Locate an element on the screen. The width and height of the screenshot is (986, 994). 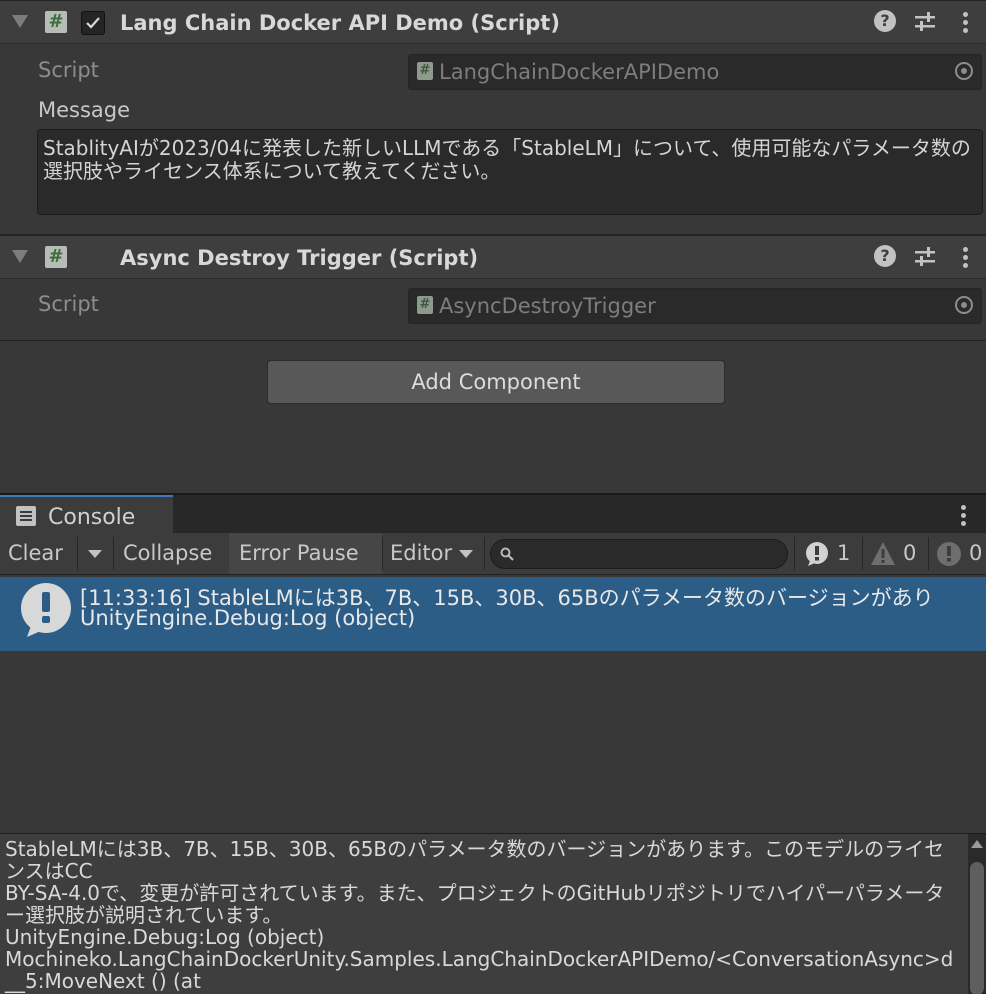
editor-dropdown: Editor is located at coordinates (431, 553).